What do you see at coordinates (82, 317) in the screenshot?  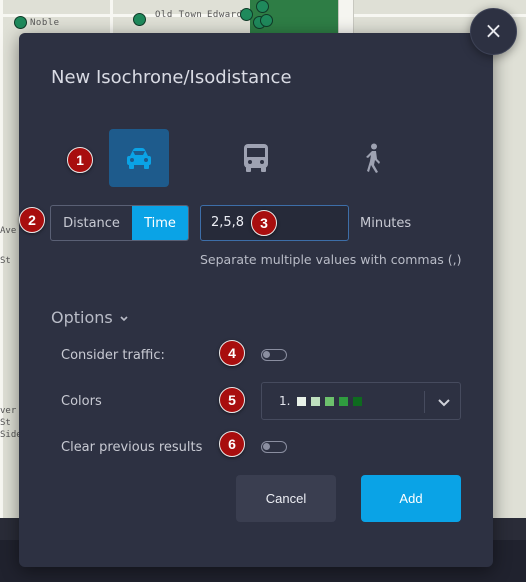 I see `options-toggle-label: Options` at bounding box center [82, 317].